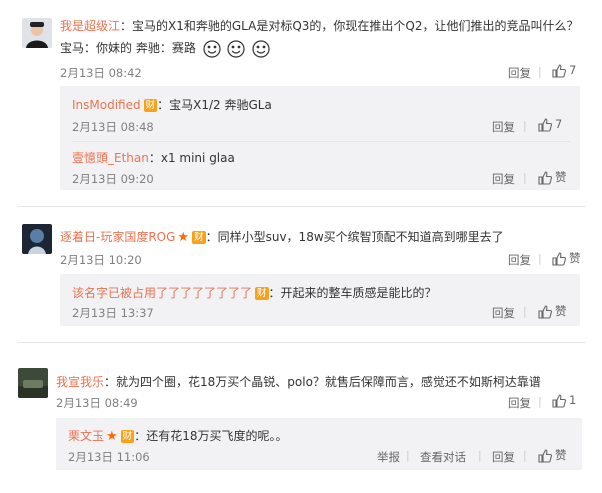 Image resolution: width=602 pixels, height=493 pixels. Describe the element at coordinates (165, 48) in the screenshot. I see `comment-text-line2: 宝马：你妹的 奔驰：赛路` at that location.